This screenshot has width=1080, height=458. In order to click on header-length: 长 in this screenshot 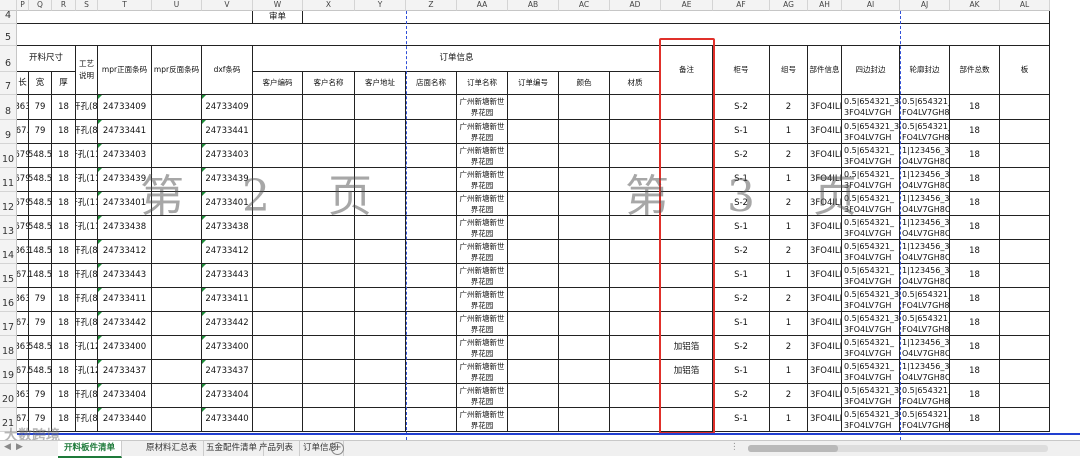, I will do `click(23, 83)`.